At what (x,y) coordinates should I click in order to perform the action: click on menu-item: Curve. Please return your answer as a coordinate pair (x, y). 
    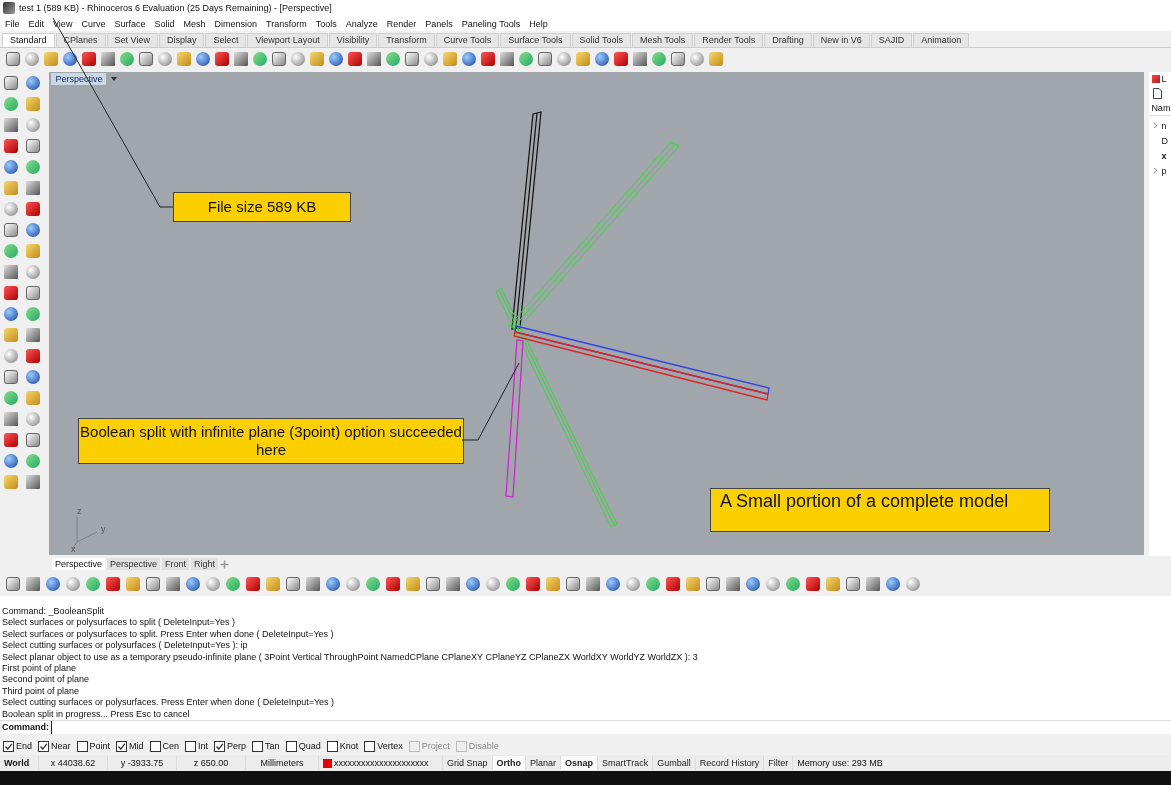
    Looking at the image, I should click on (93, 23).